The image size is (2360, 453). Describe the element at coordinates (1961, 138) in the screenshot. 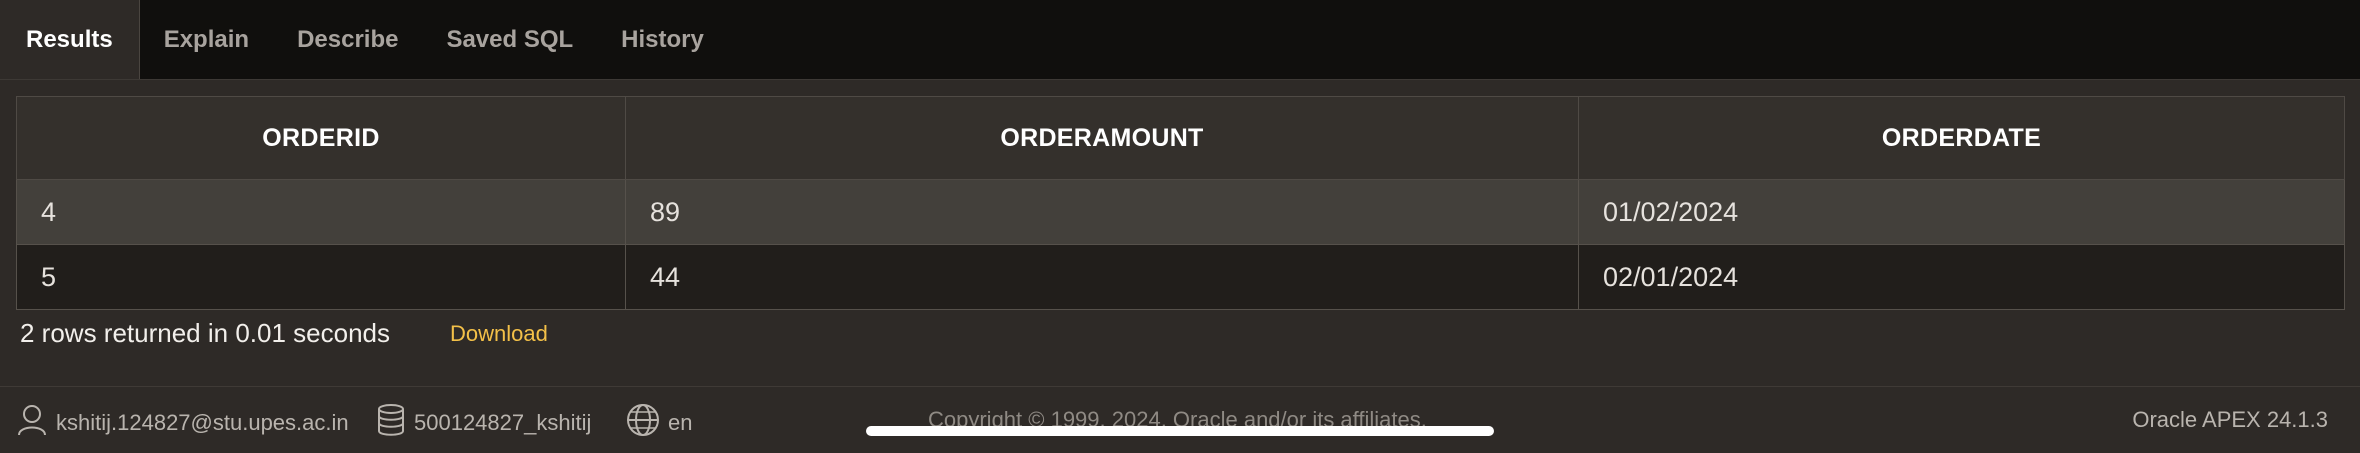

I see `column-header-orderdate: ORDERDATE` at that location.